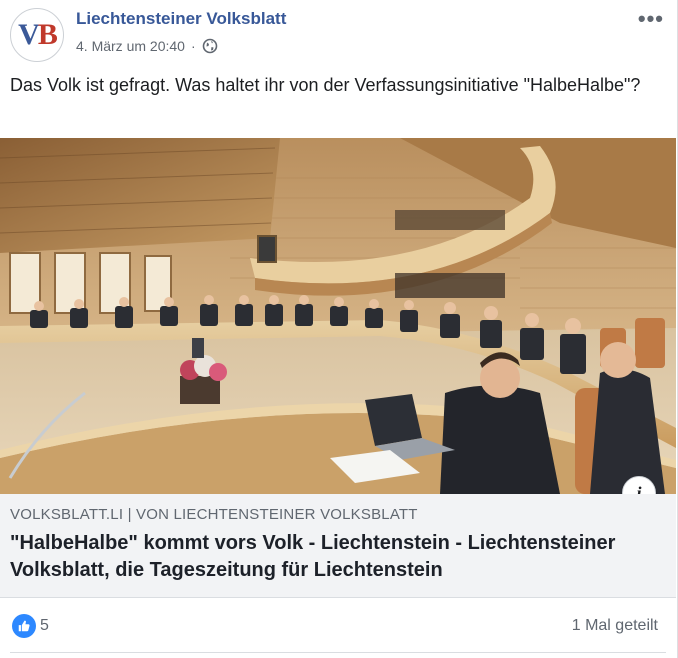 This screenshot has width=678, height=658. Describe the element at coordinates (651, 19) in the screenshot. I see `more-options-icon: •••` at that location.